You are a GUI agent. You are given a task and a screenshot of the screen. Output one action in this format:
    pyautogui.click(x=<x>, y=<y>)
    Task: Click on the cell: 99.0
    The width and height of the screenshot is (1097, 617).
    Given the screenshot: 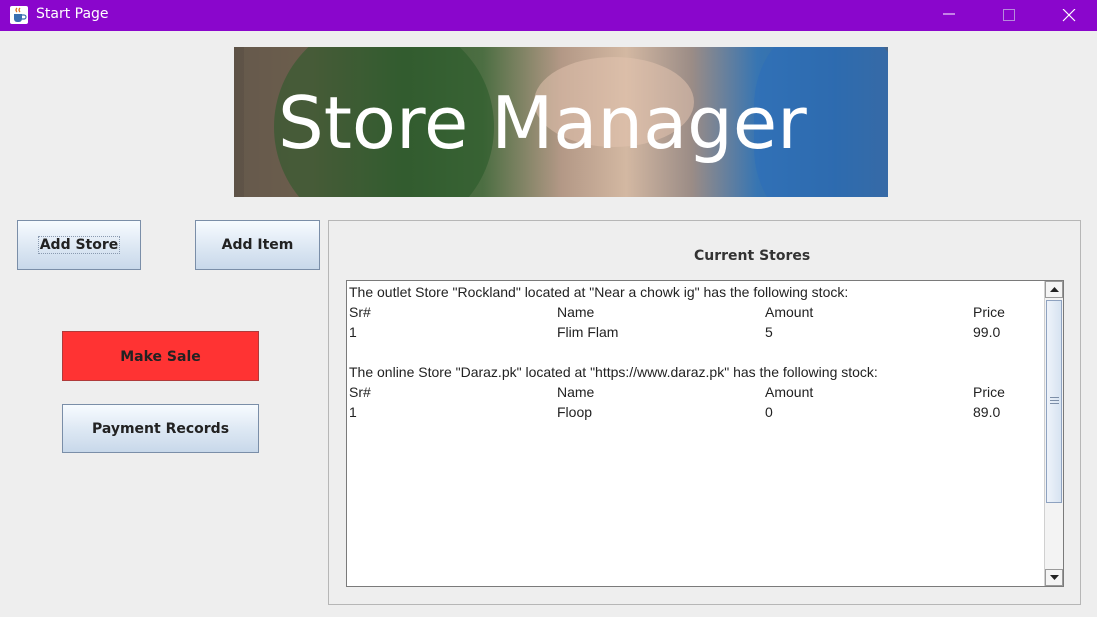 What is the action you would take?
    pyautogui.click(x=987, y=332)
    